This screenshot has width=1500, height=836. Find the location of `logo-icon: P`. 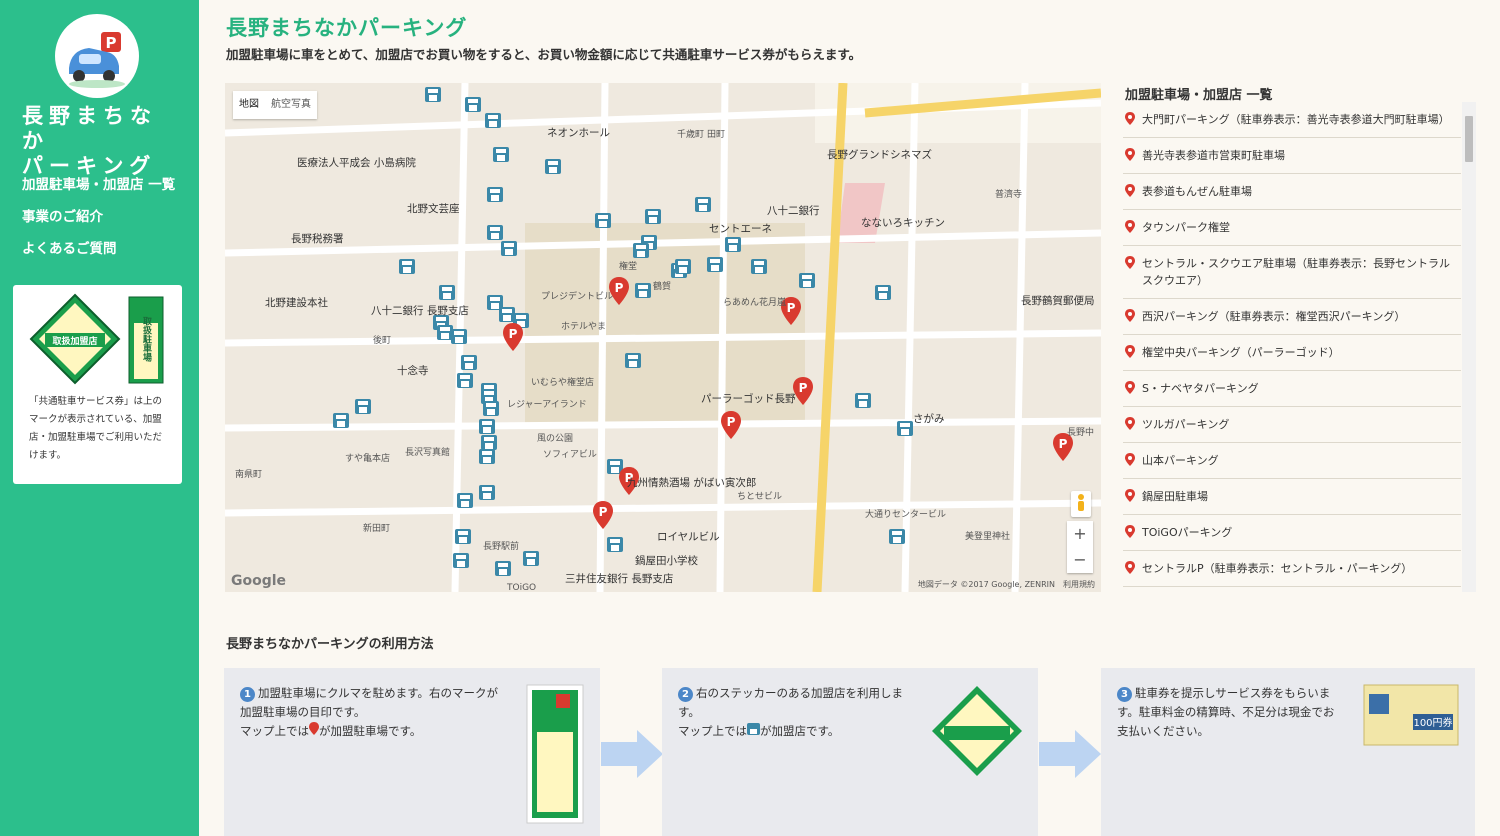

logo-icon: P is located at coordinates (97, 56).